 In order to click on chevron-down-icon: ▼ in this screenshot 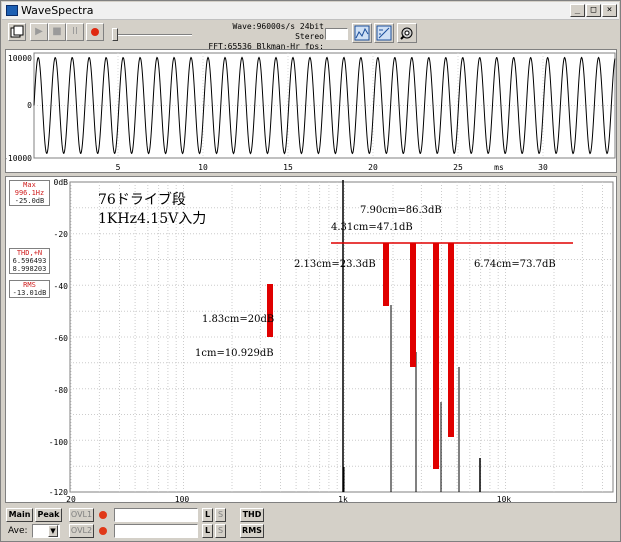, I will do `click(53, 531)`.